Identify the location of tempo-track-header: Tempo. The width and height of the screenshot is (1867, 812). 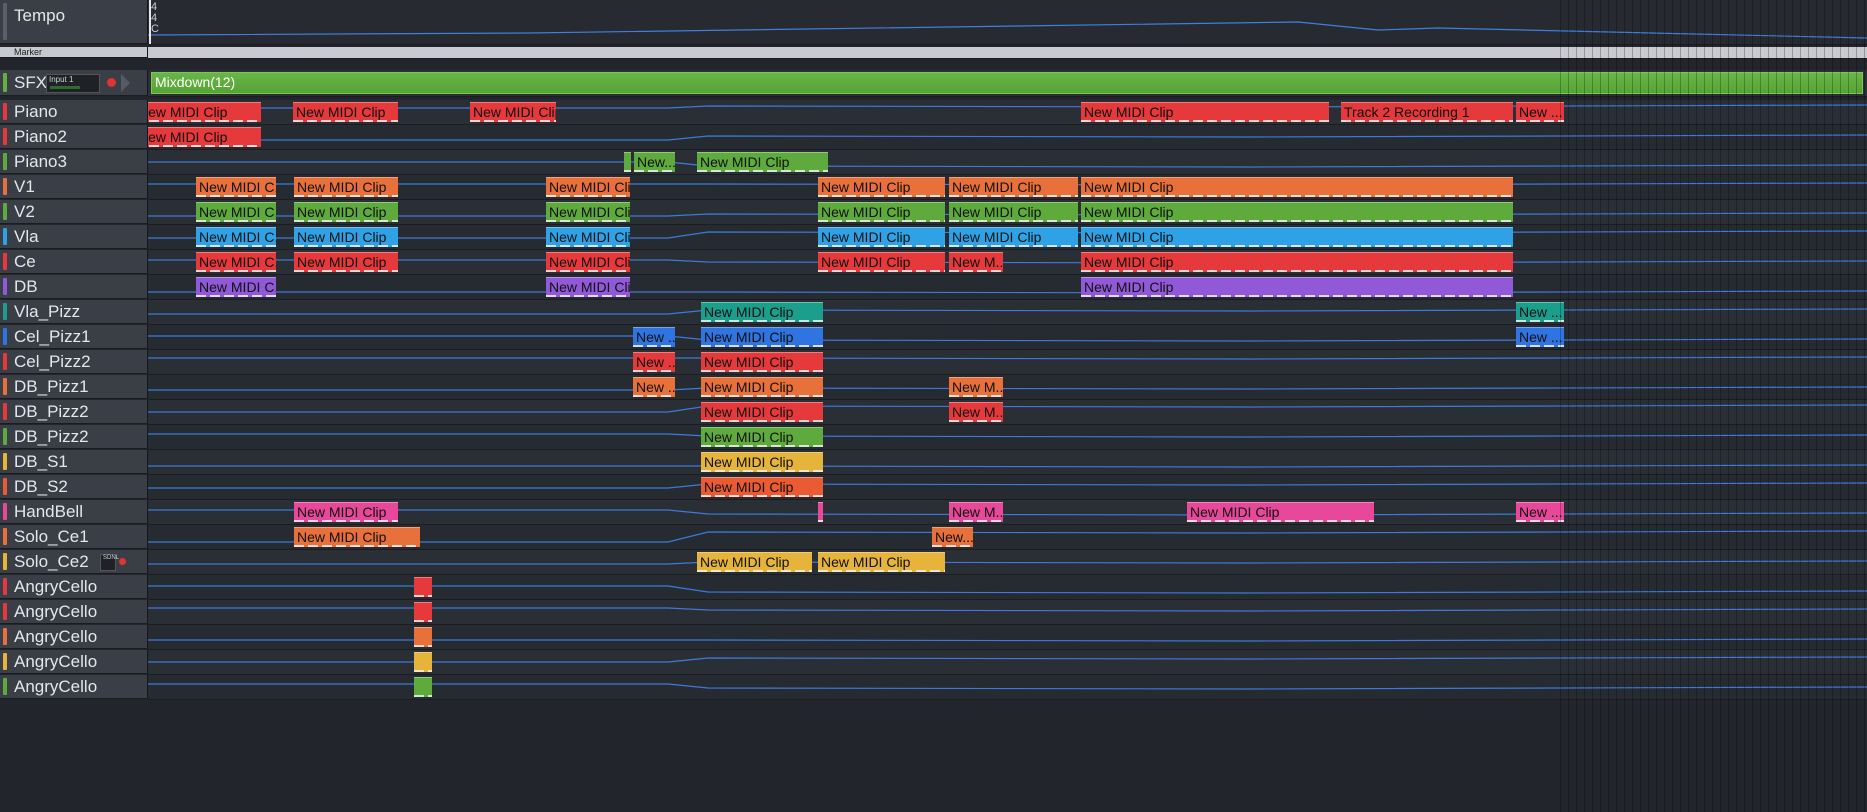
(74, 22).